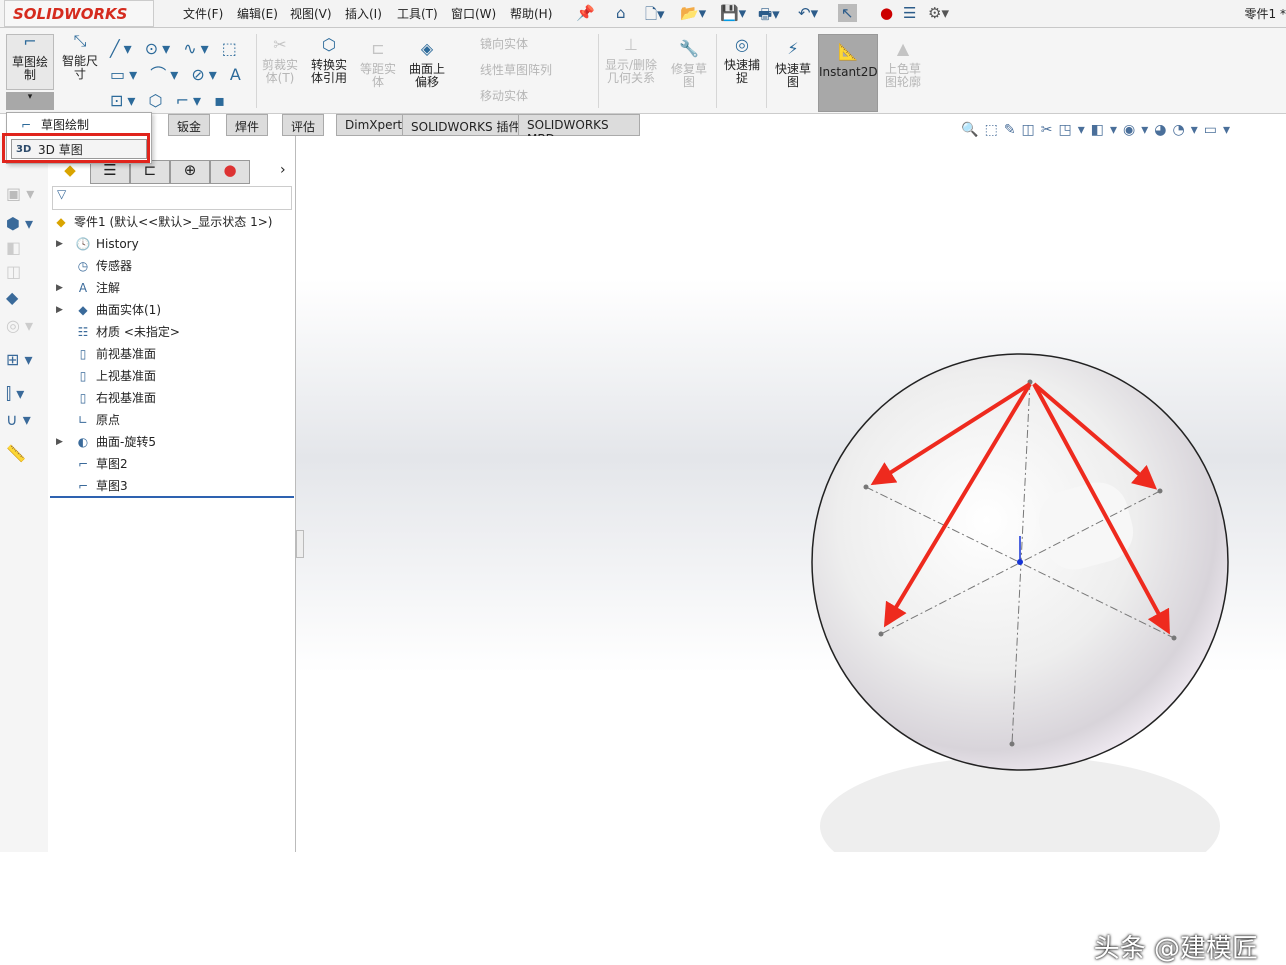 Image resolution: width=1286 pixels, height=965 pixels. Describe the element at coordinates (311, 13) in the screenshot. I see `menu-view: 视图(V)` at that location.